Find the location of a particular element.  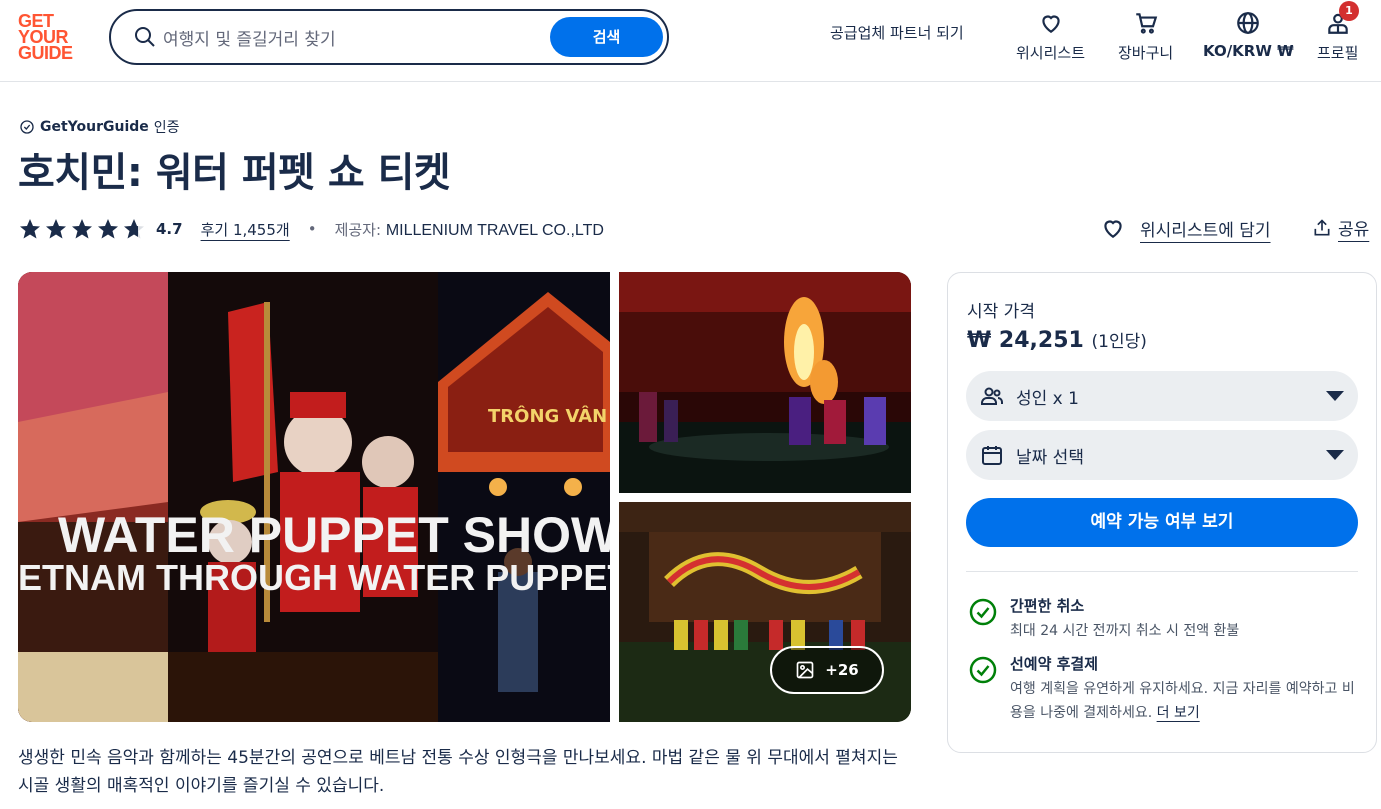

rating-stars is located at coordinates (82, 229).